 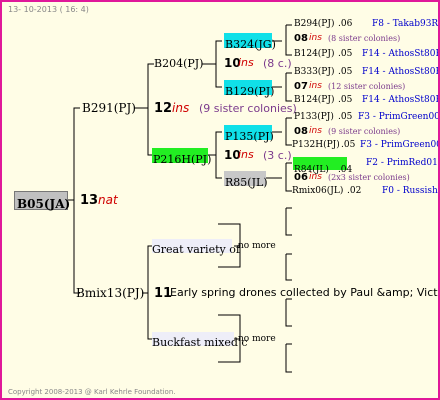 What do you see at coordinates (277, 63) in the screenshot?
I see `gen4-b324-sisters: (8 c.)` at bounding box center [277, 63].